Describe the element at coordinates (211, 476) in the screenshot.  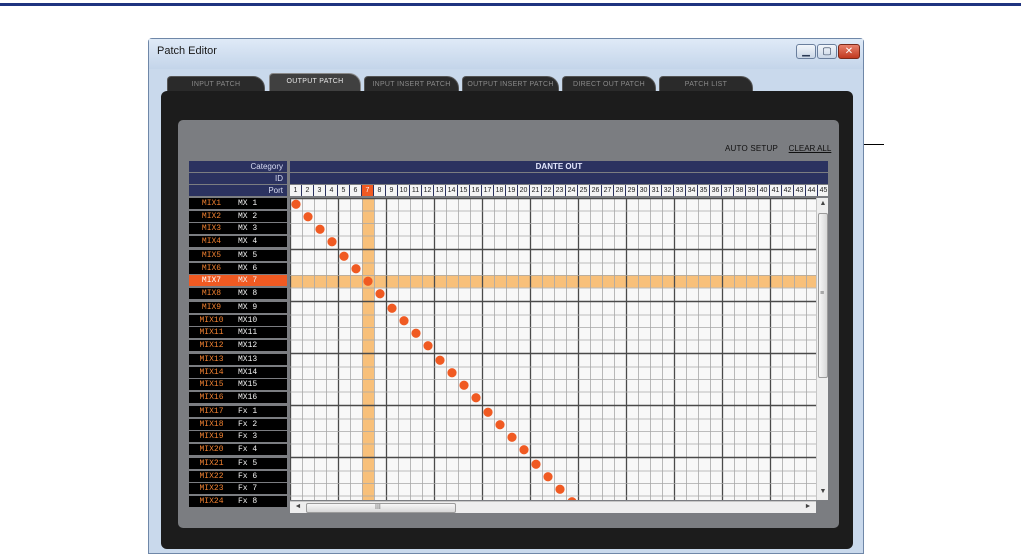
I see `channel-category: MIX22` at that location.